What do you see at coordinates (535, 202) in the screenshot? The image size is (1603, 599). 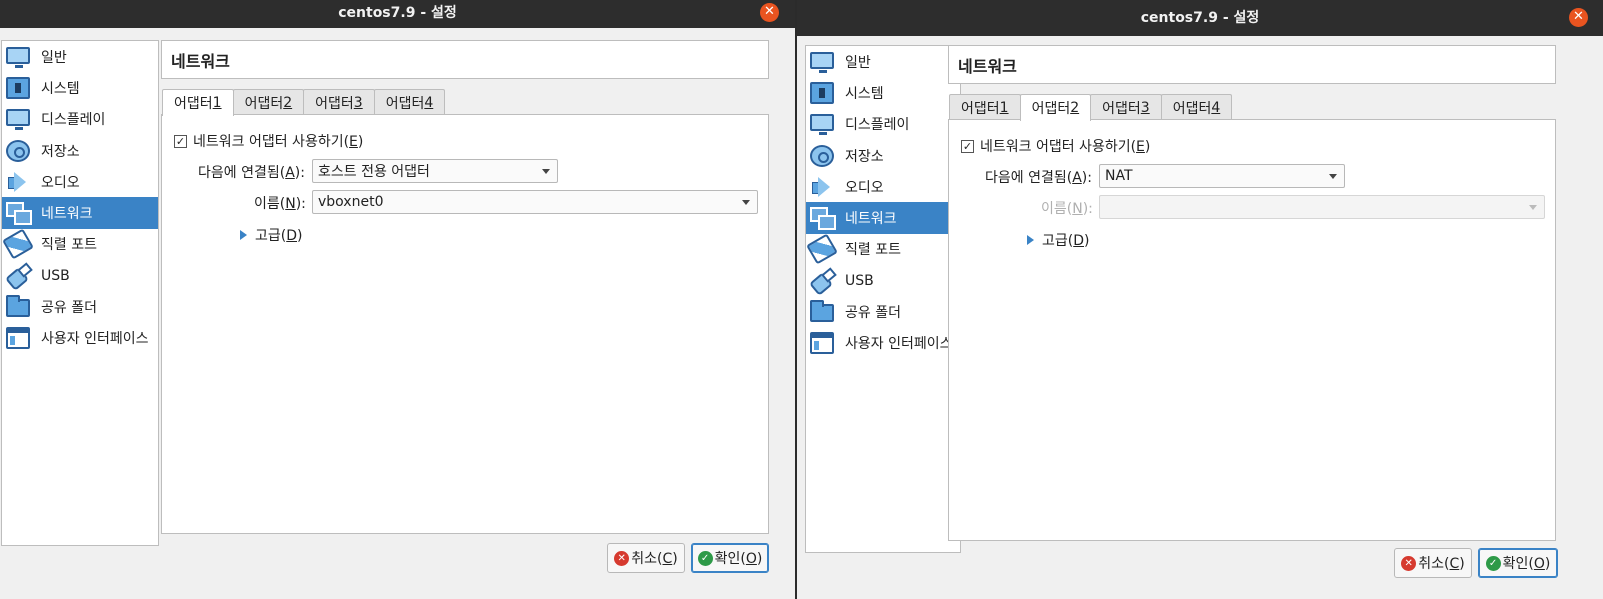 I see `name-select: vboxnet0` at bounding box center [535, 202].